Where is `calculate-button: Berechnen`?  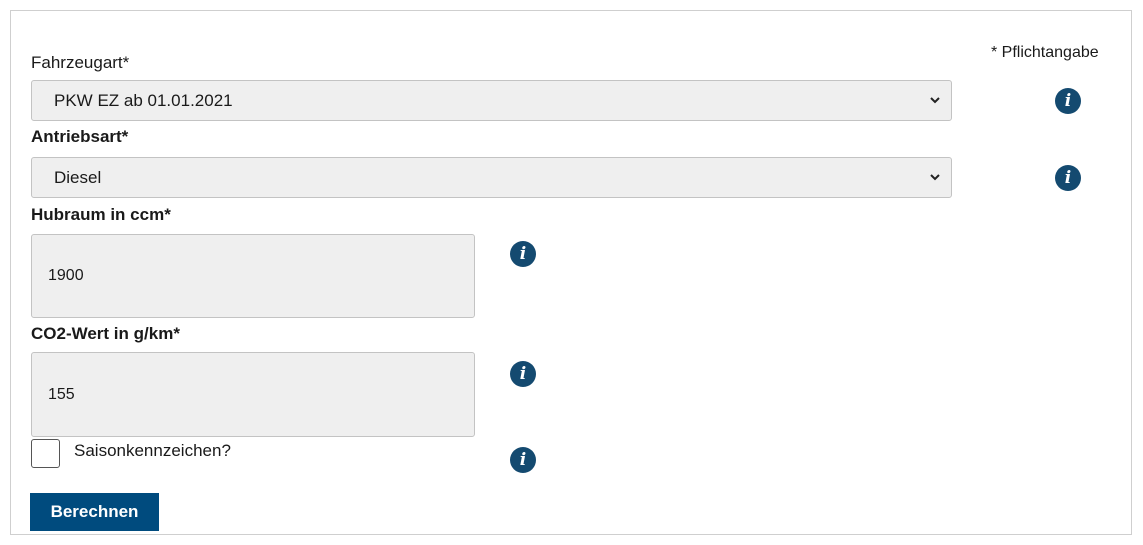 calculate-button: Berechnen is located at coordinates (94, 512).